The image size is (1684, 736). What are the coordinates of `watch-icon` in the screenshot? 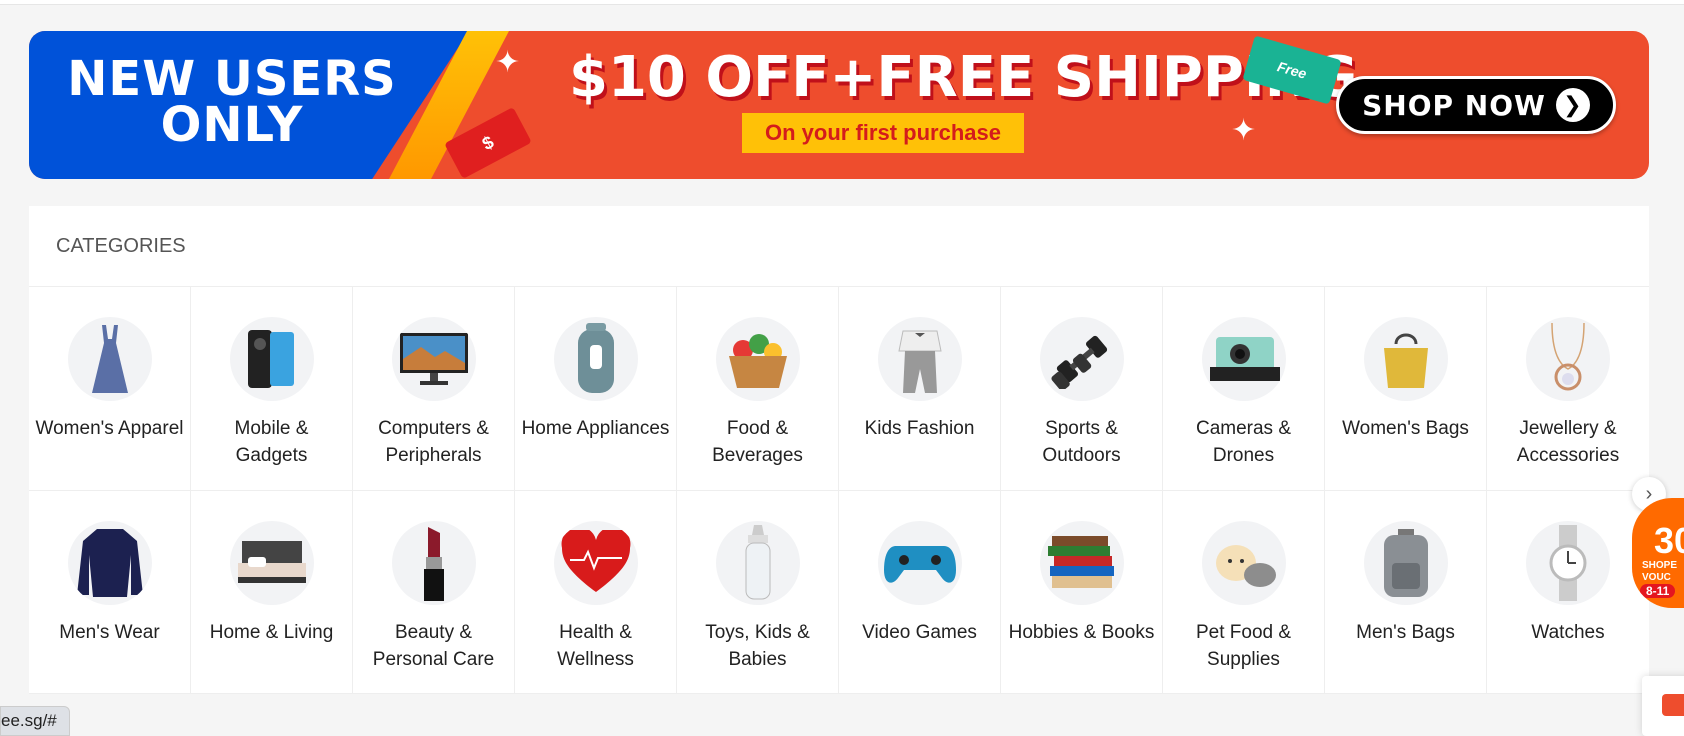 It's located at (1568, 563).